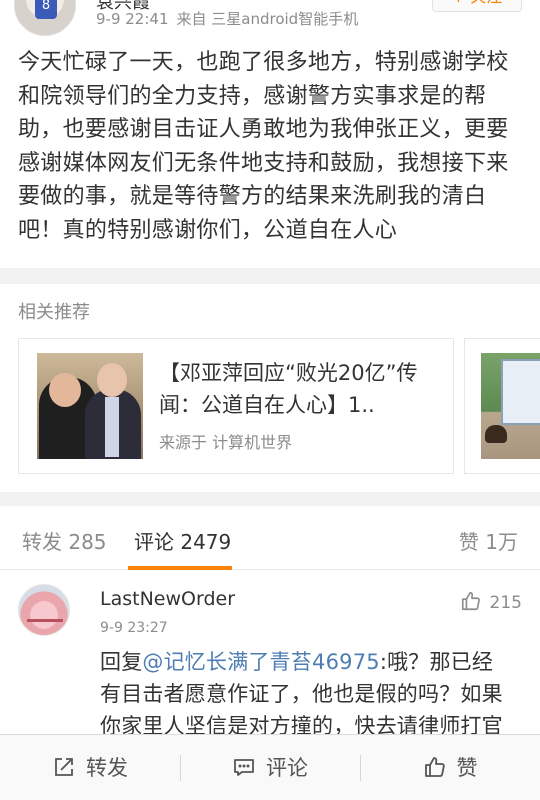  I want to click on commenter-name: LastNewOrder, so click(167, 599).